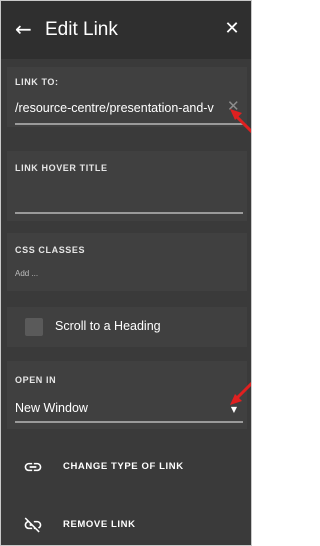 The width and height of the screenshot is (320, 546). I want to click on scroll-to-heading-option: Scroll to a Heading, so click(127, 327).